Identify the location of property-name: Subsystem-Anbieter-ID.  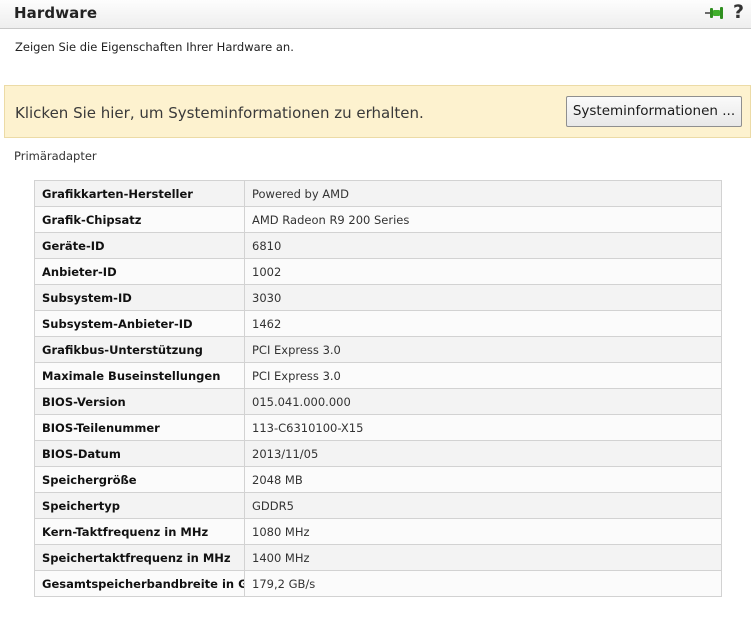
(139, 323).